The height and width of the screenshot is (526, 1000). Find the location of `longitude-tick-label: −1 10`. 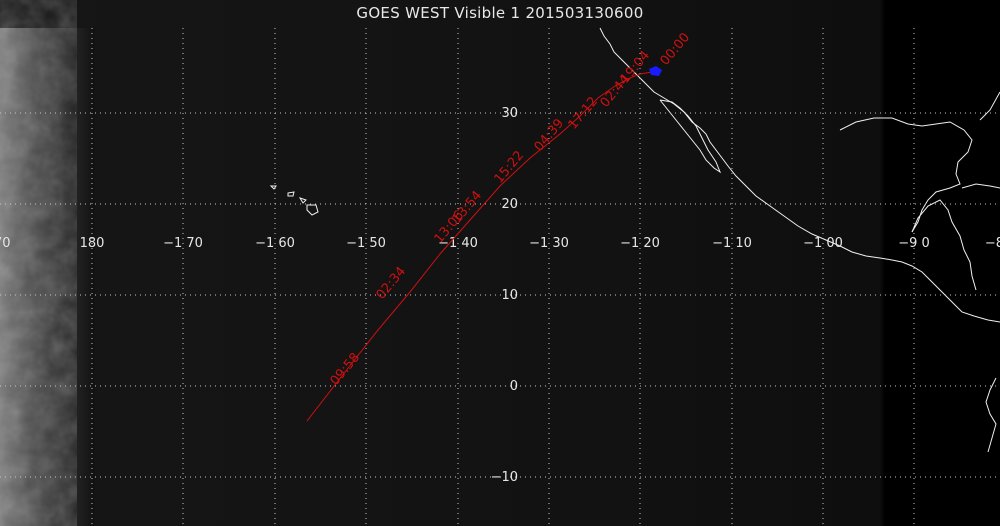

longitude-tick-label: −1 10 is located at coordinates (732, 243).